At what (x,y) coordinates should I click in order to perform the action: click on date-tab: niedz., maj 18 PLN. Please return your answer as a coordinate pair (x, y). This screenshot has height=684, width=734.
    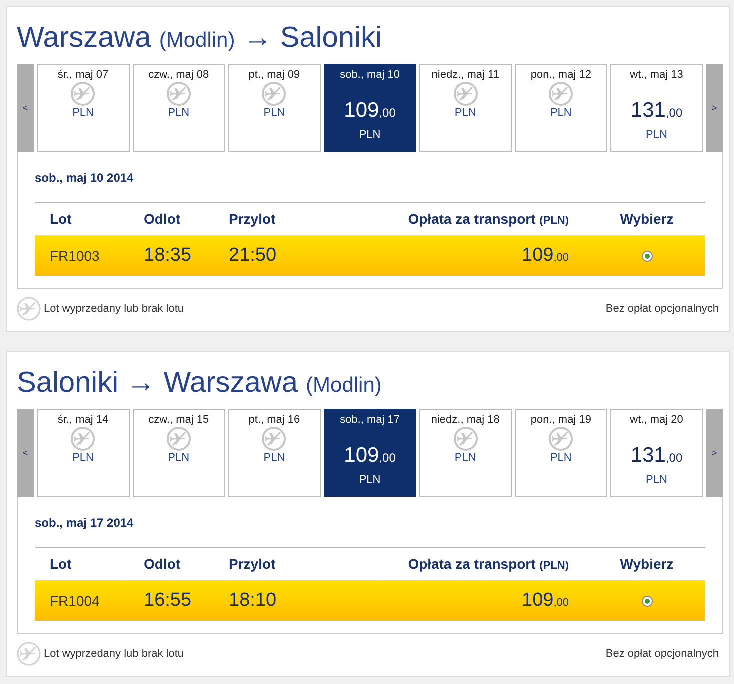
    Looking at the image, I should click on (465, 453).